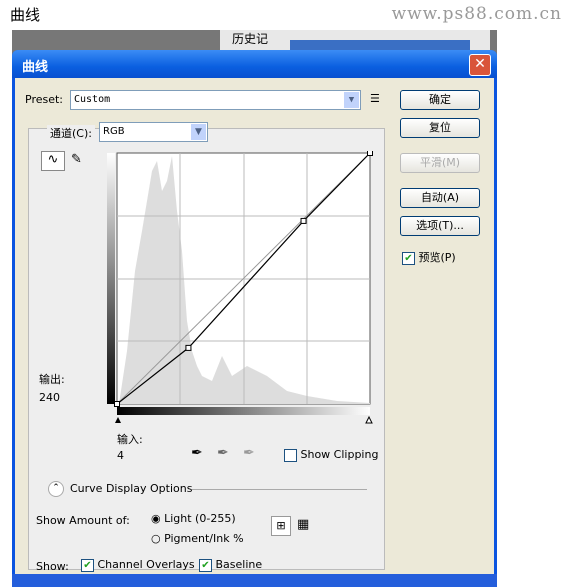 The image size is (568, 587). I want to click on show-clipping-label: Show Clipping, so click(339, 454).